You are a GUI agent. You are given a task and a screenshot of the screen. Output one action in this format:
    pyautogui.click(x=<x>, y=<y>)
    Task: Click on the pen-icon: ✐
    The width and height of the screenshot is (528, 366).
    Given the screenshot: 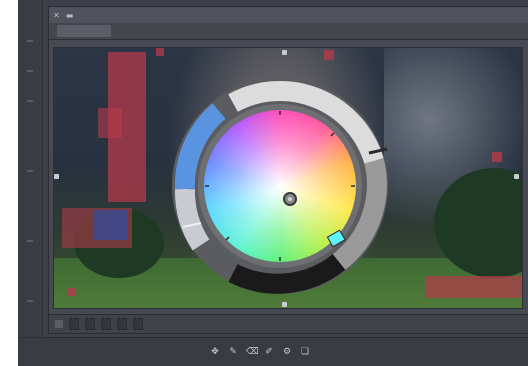 What is the action you would take?
    pyautogui.click(x=269, y=352)
    